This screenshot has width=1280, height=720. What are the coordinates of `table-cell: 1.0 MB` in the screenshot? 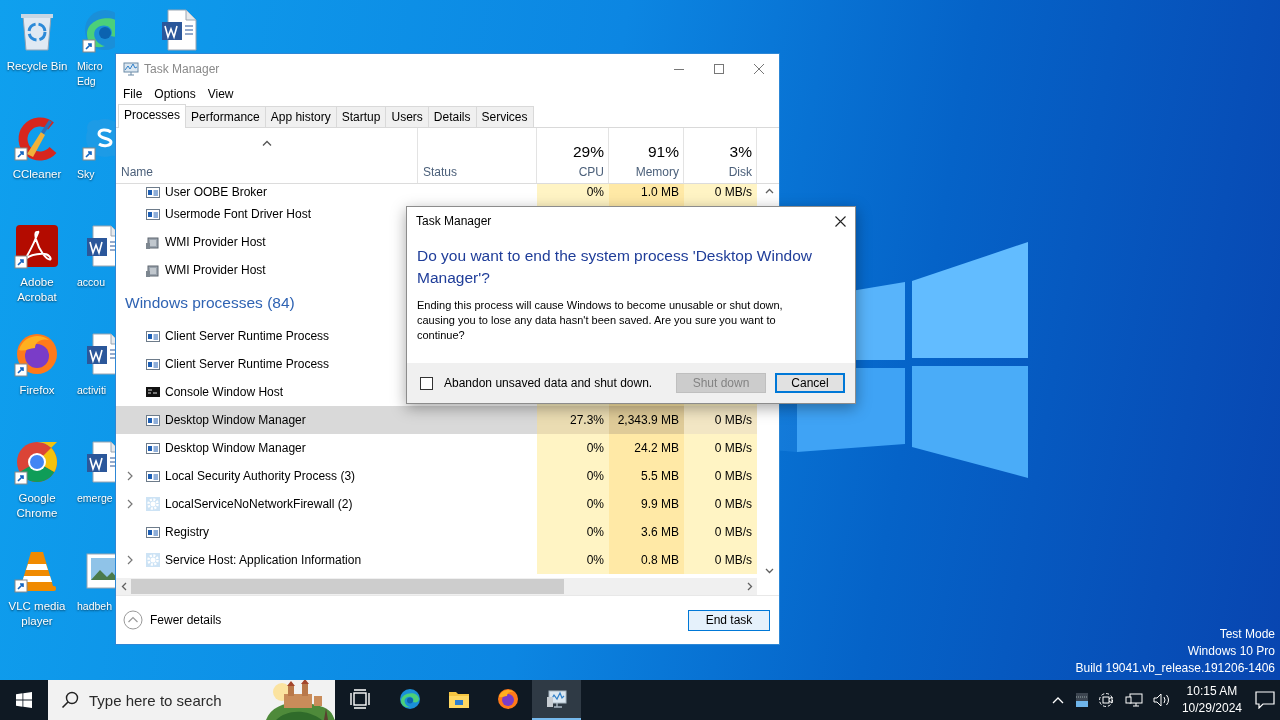 It's located at (646, 192).